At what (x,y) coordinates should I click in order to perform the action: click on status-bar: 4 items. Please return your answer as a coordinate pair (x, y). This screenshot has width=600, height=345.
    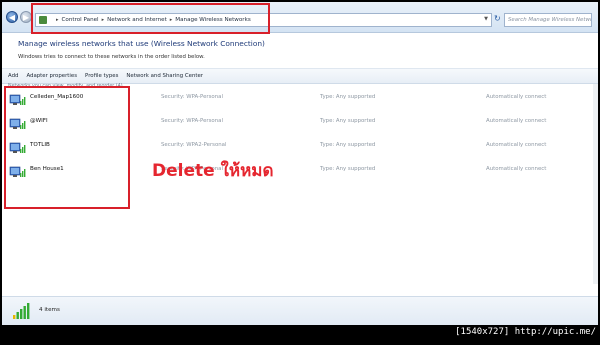
    Looking at the image, I should click on (300, 310).